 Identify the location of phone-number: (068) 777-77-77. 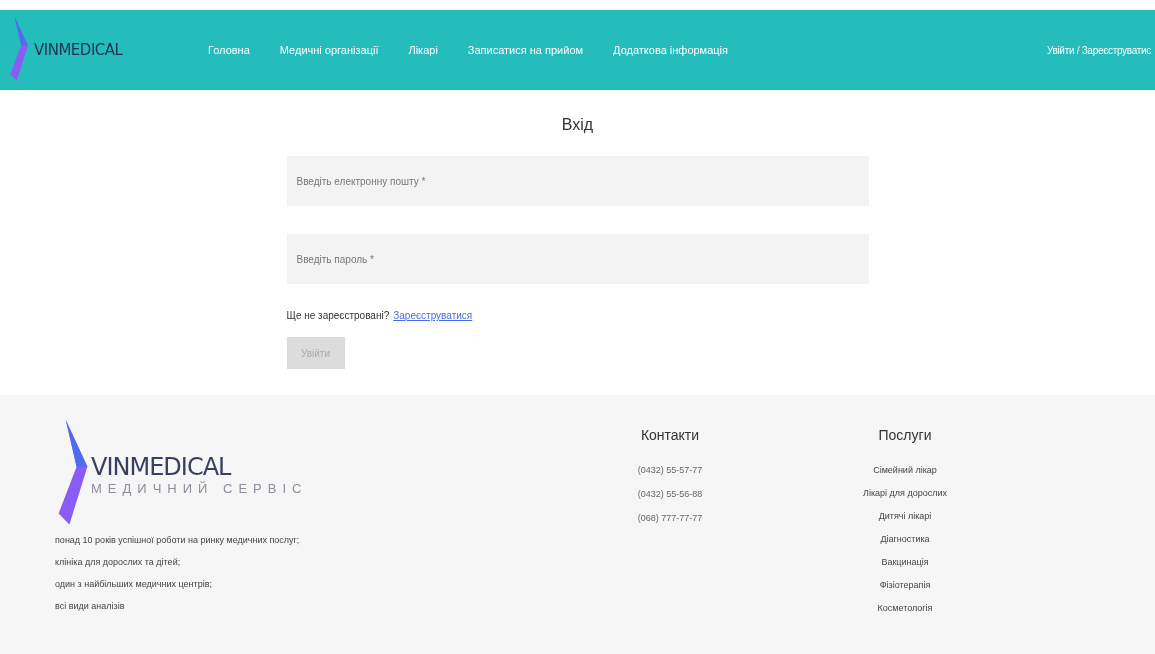
(670, 518).